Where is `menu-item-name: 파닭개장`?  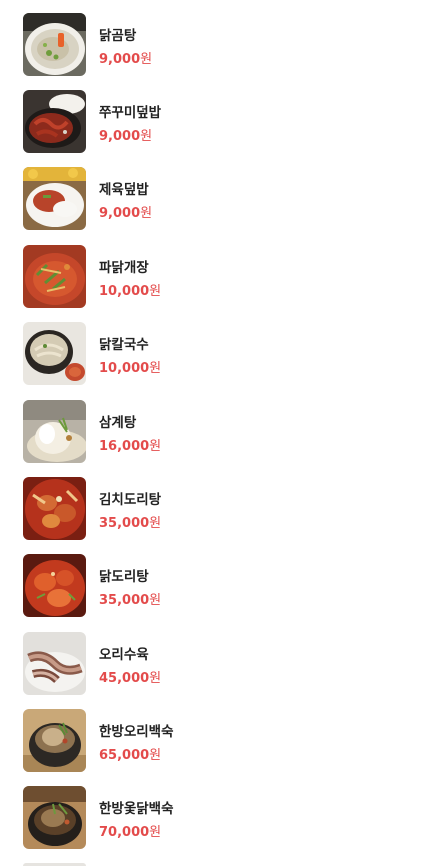 menu-item-name: 파닭개장 is located at coordinates (124, 268).